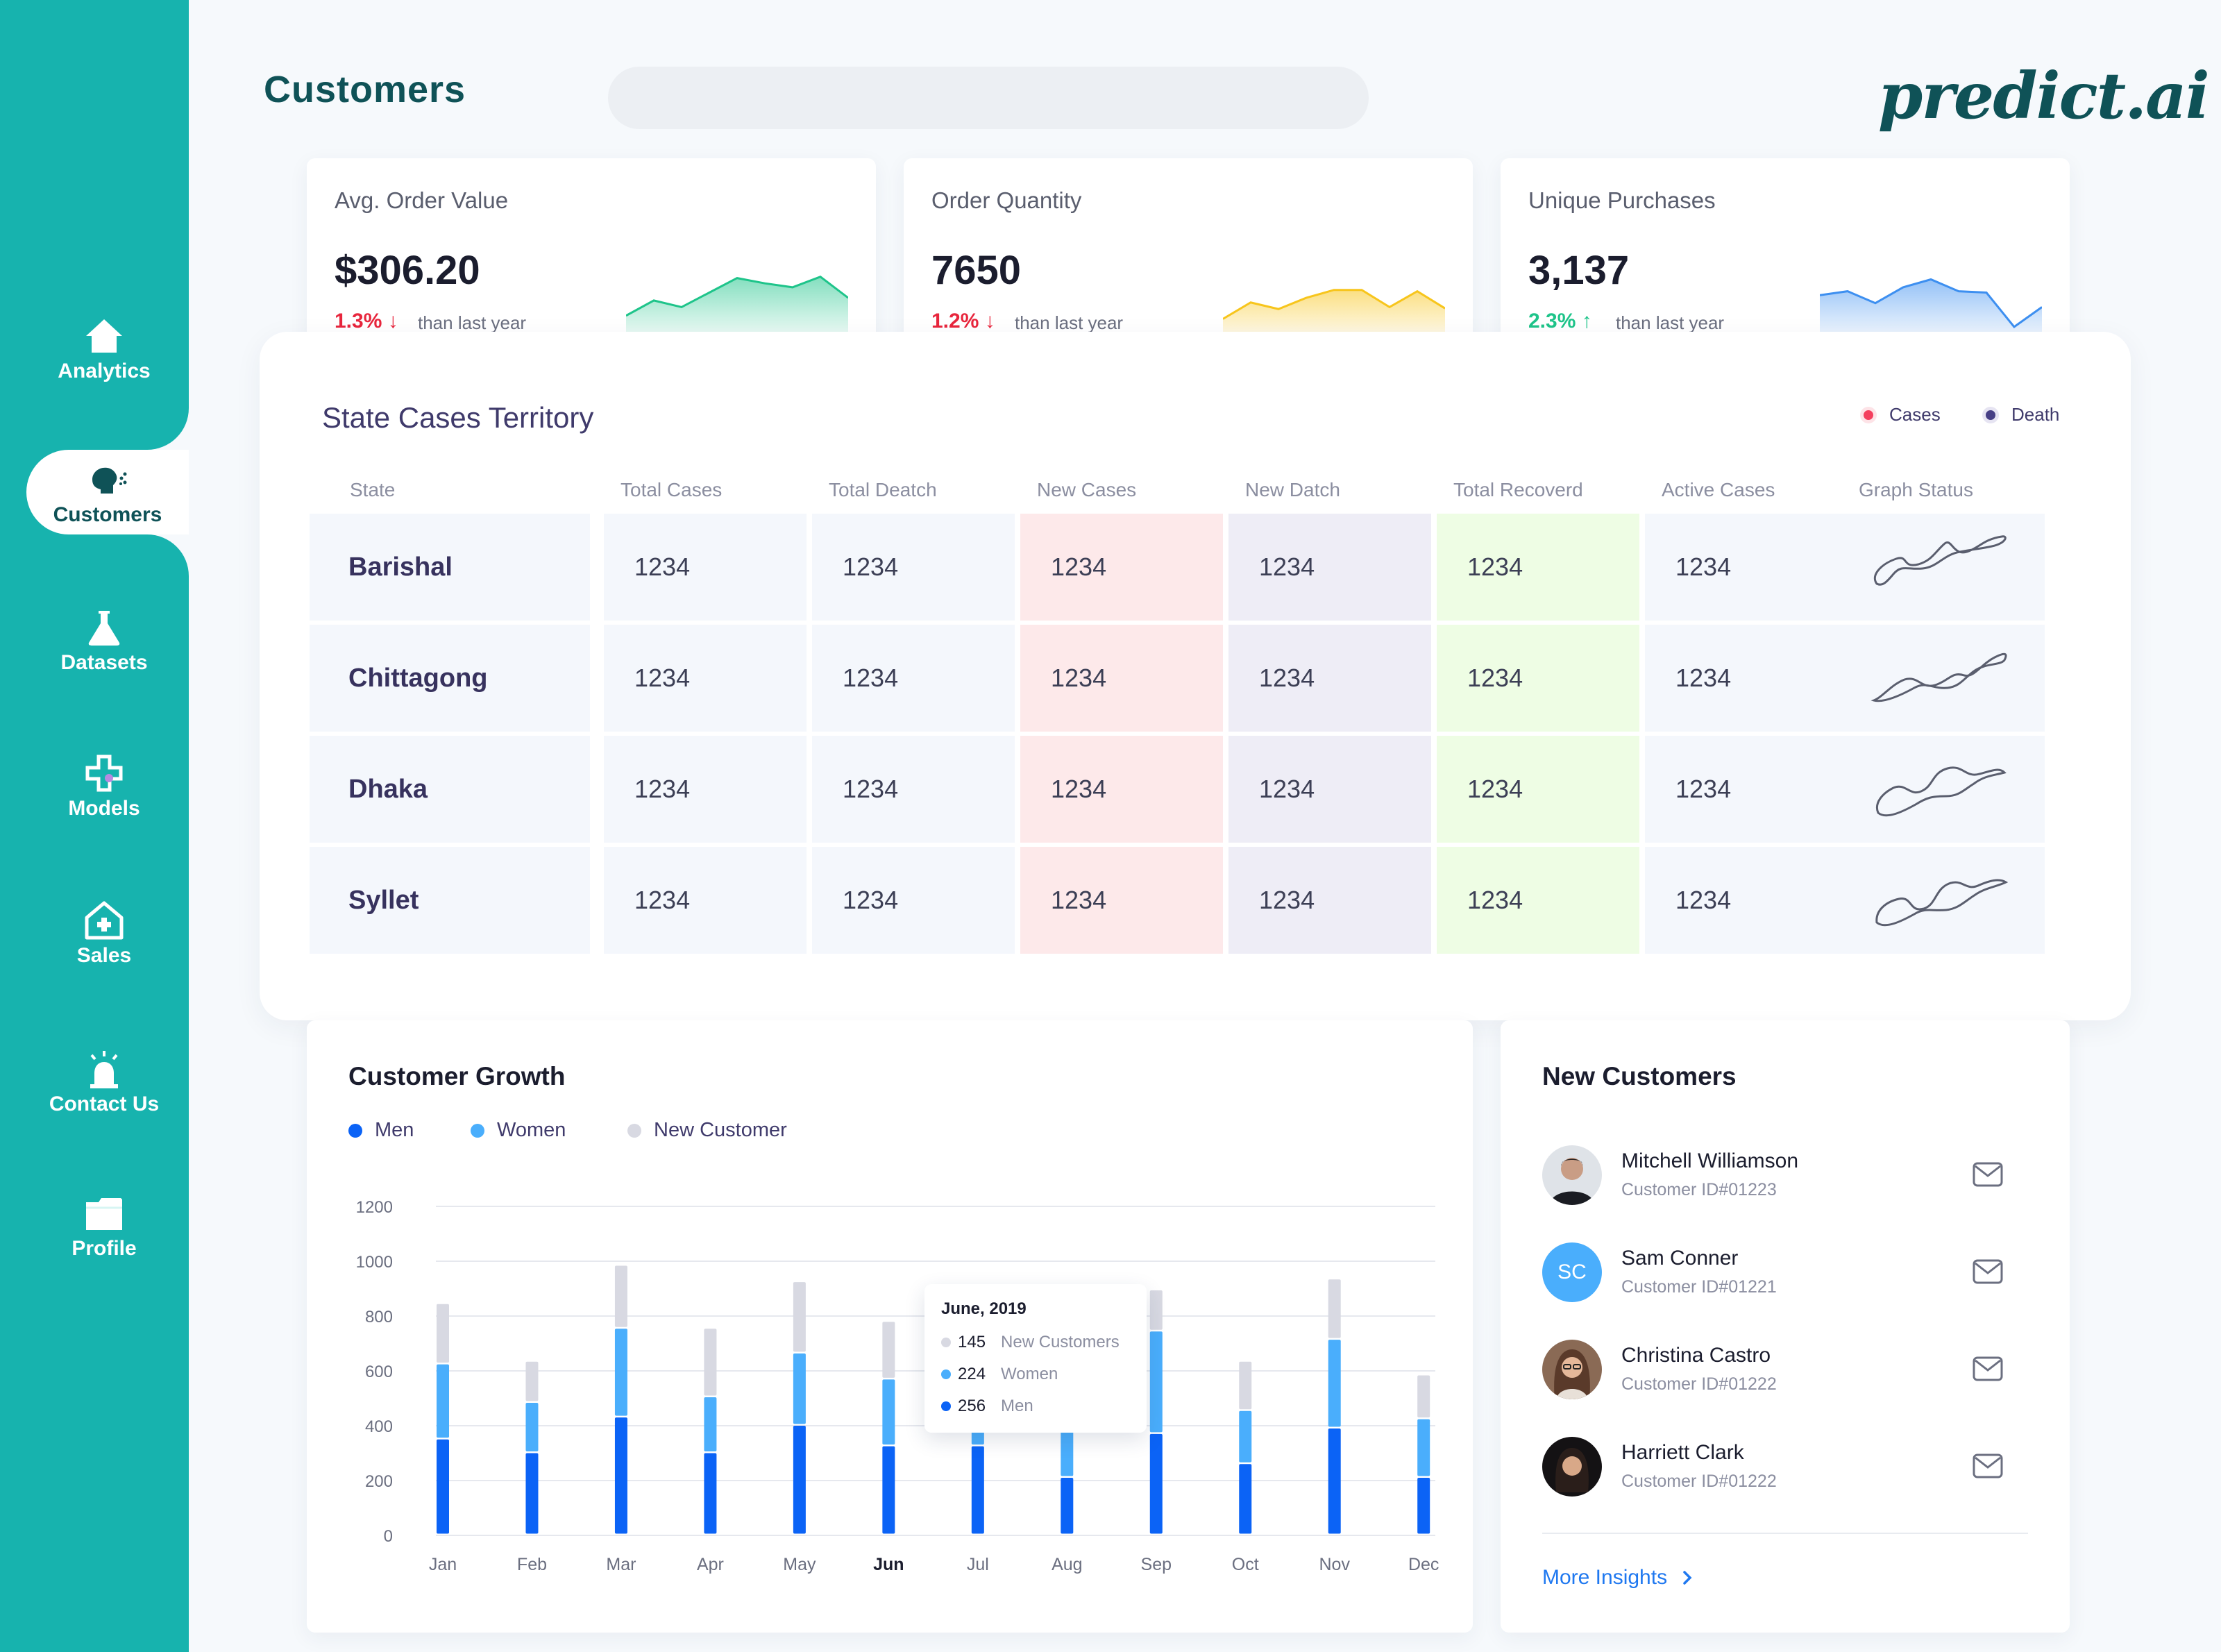 Image resolution: width=2221 pixels, height=1652 pixels. Describe the element at coordinates (379, 1317) in the screenshot. I see `y-tick-label: 800` at that location.